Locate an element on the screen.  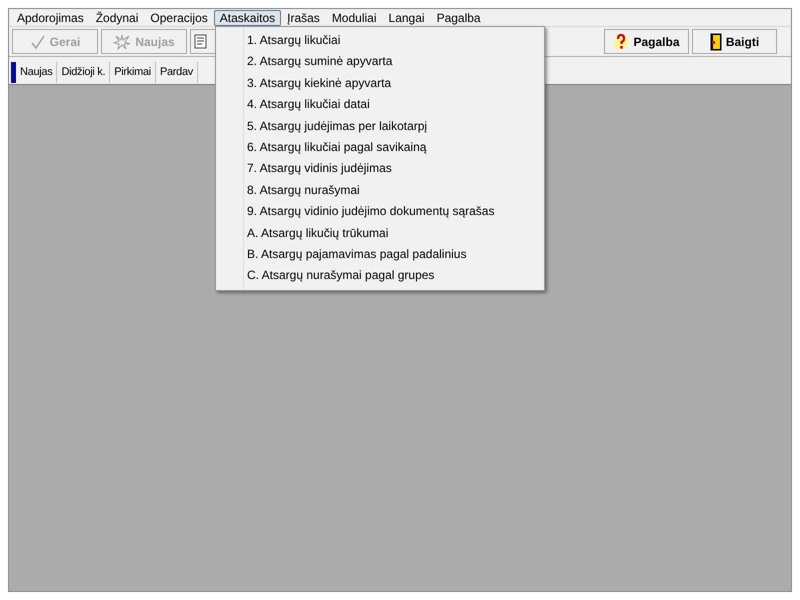
menu-item: Apdorojimas is located at coordinates (50, 18).